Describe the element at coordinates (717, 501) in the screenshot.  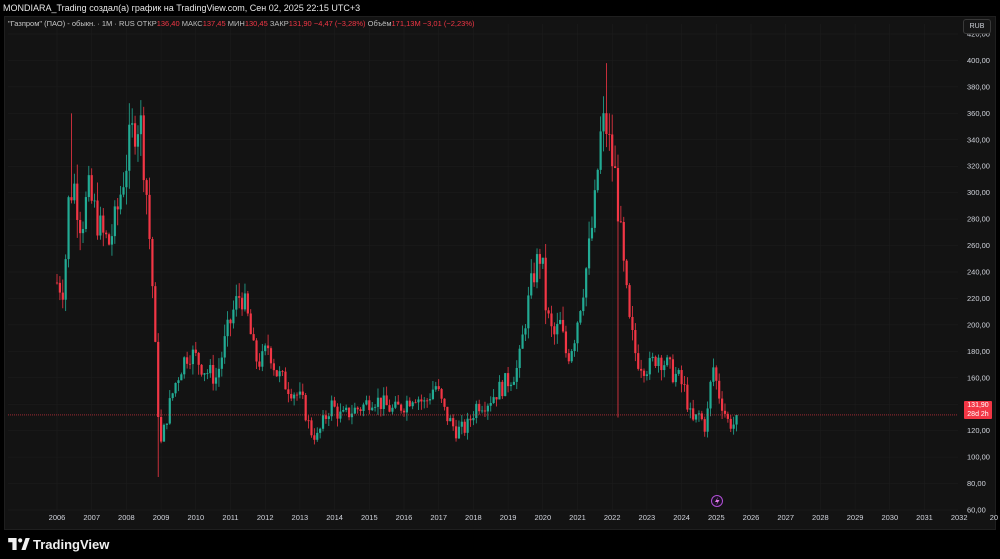
I see `event-icon` at that location.